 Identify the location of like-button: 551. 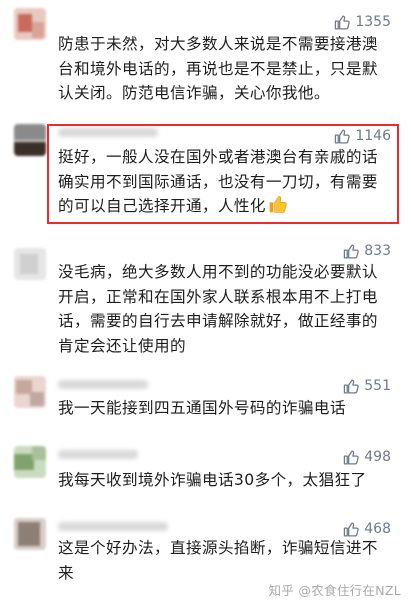
(367, 386).